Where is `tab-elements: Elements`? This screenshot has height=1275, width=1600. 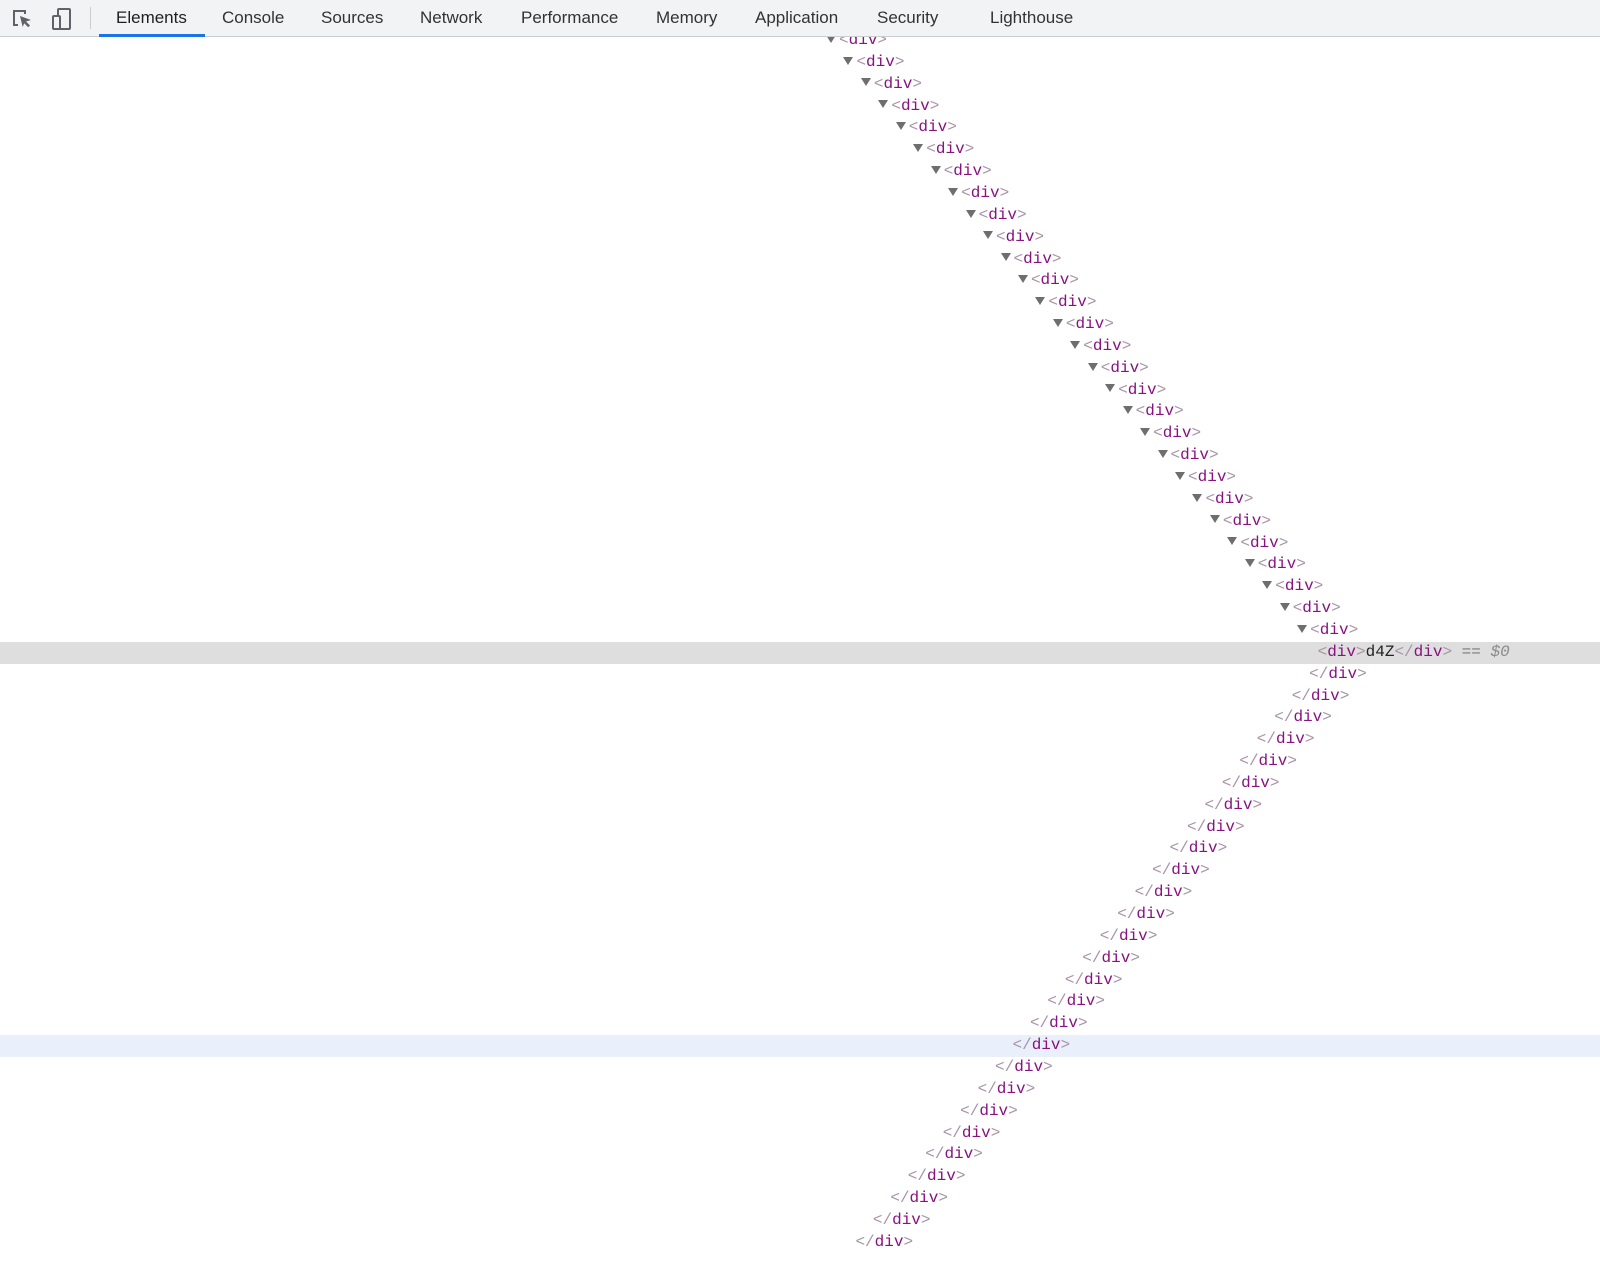
tab-elements: Elements is located at coordinates (151, 18).